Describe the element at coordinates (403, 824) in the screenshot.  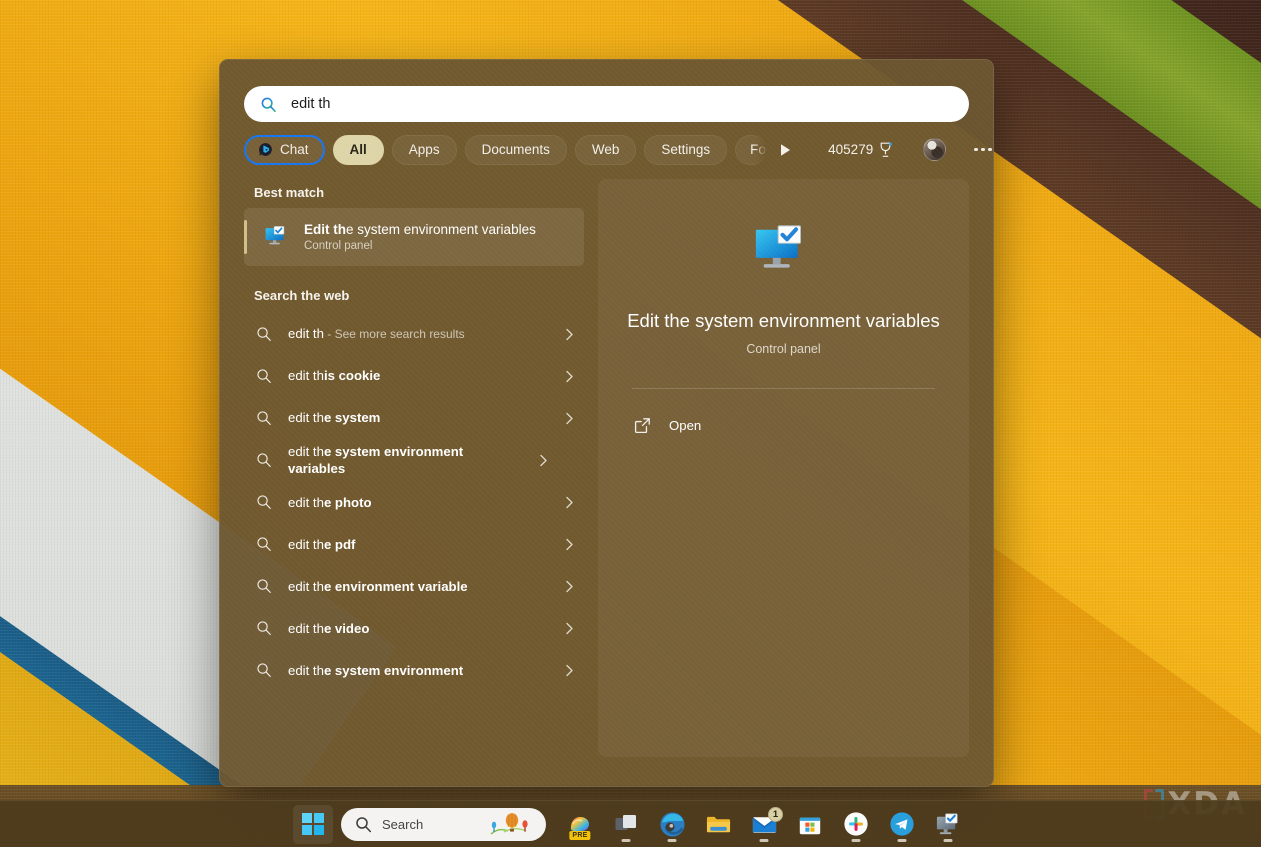
I see `taskbar-search-placeholder: Search` at that location.